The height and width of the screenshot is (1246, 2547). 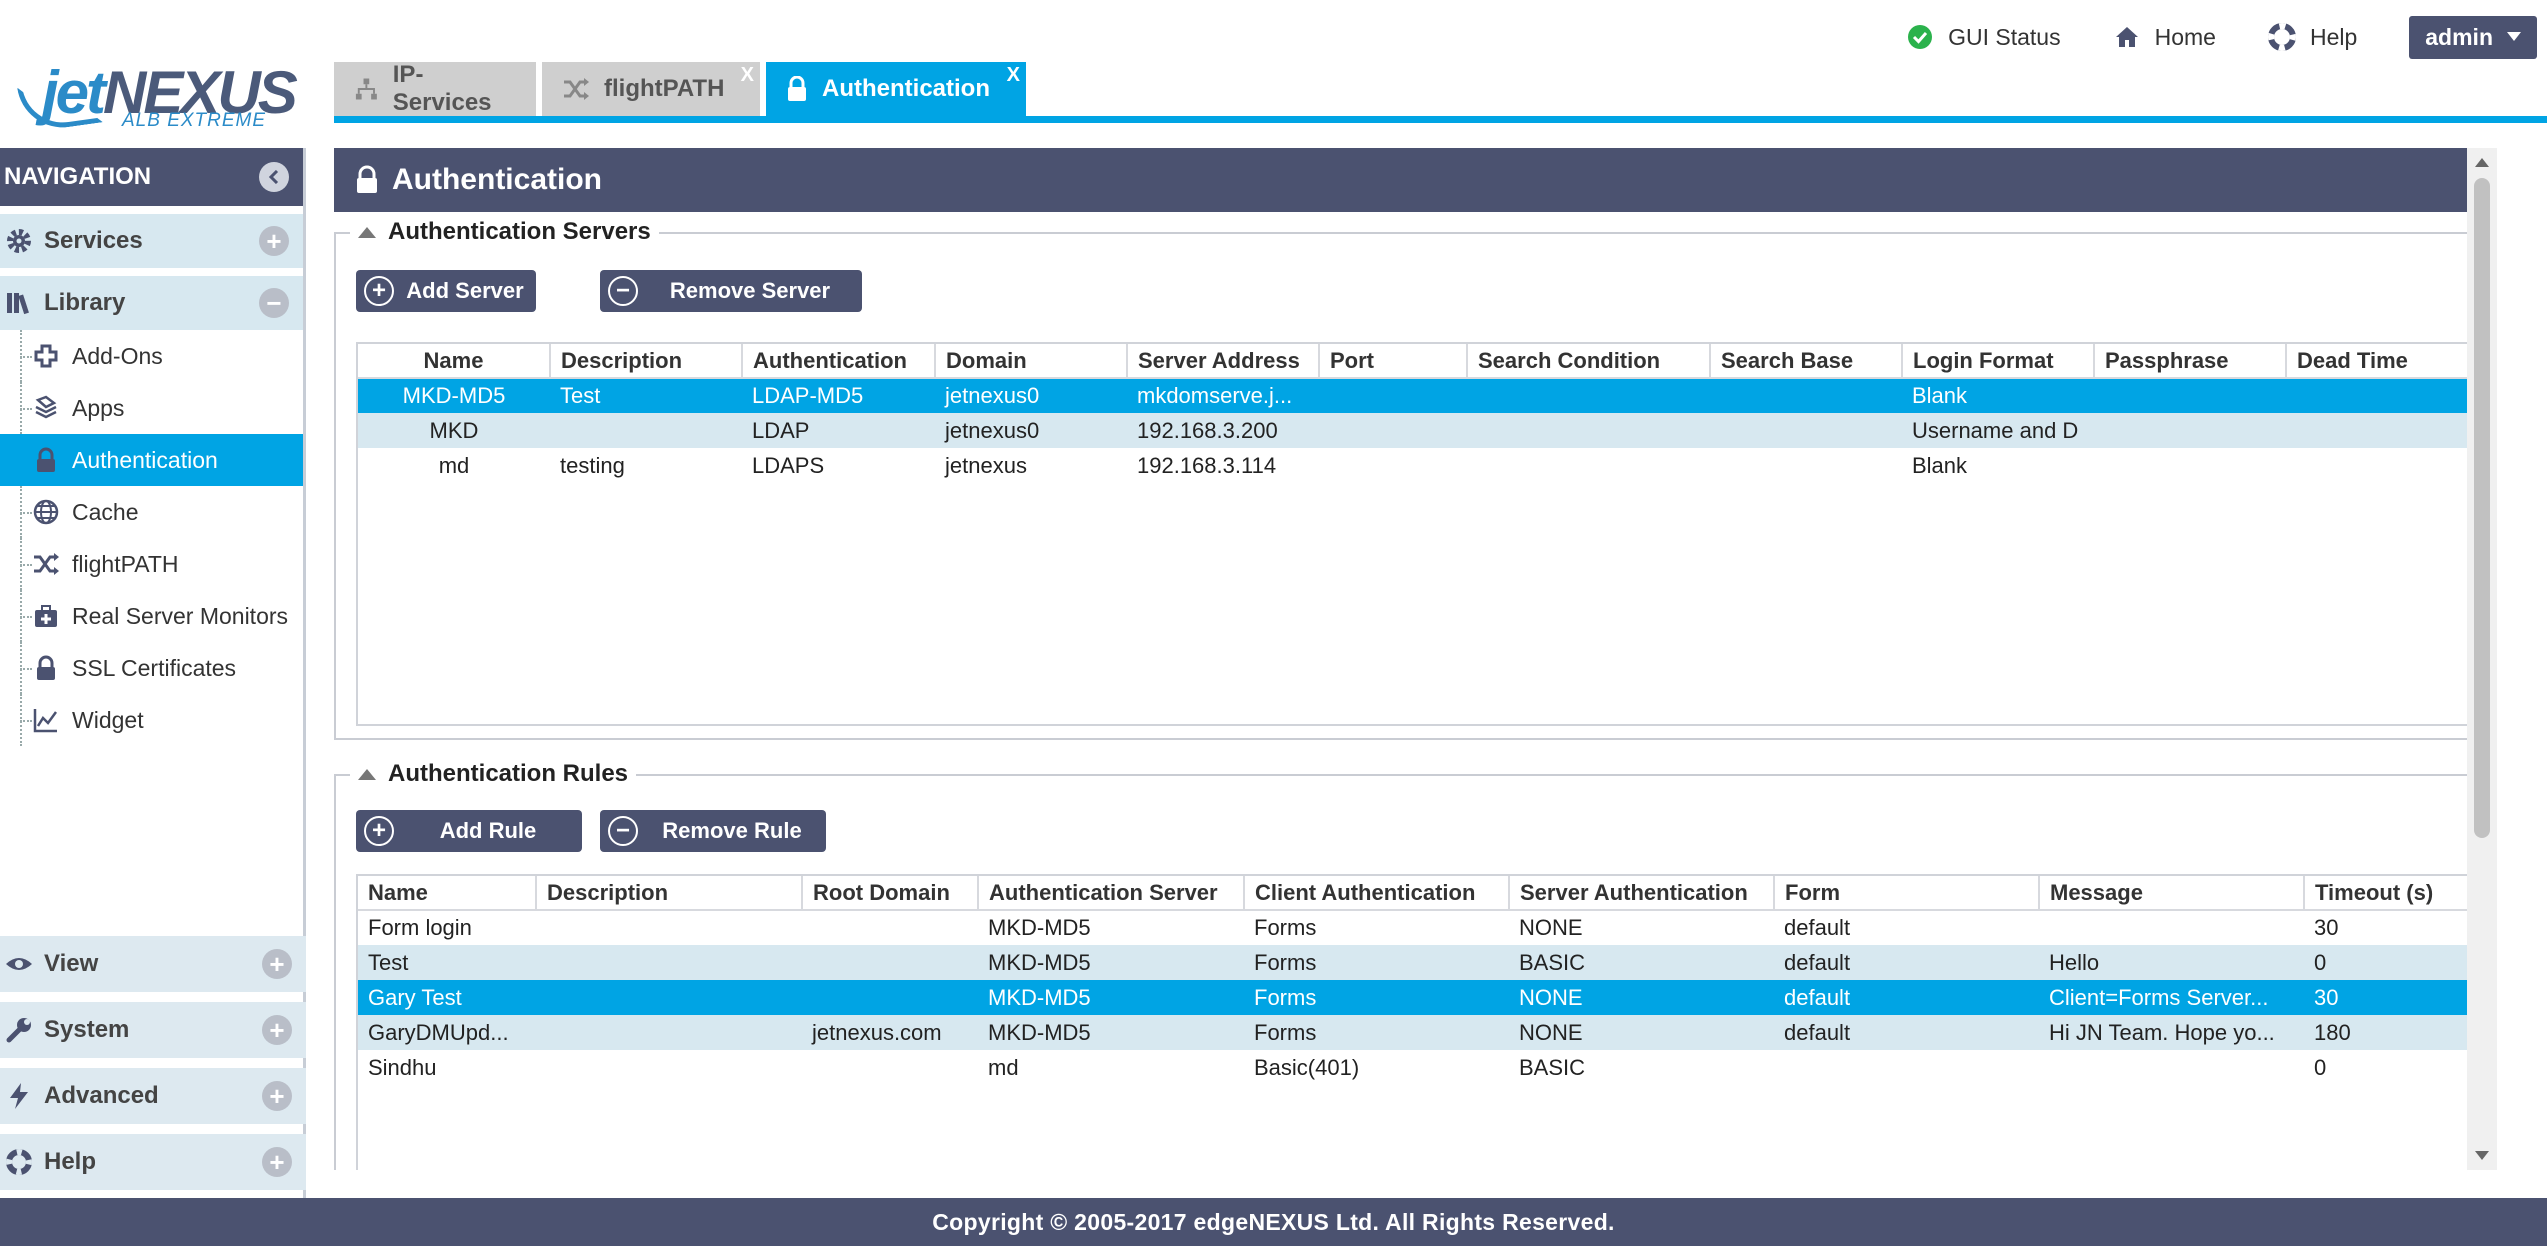 I want to click on table-cell: LDAP, so click(x=838, y=430).